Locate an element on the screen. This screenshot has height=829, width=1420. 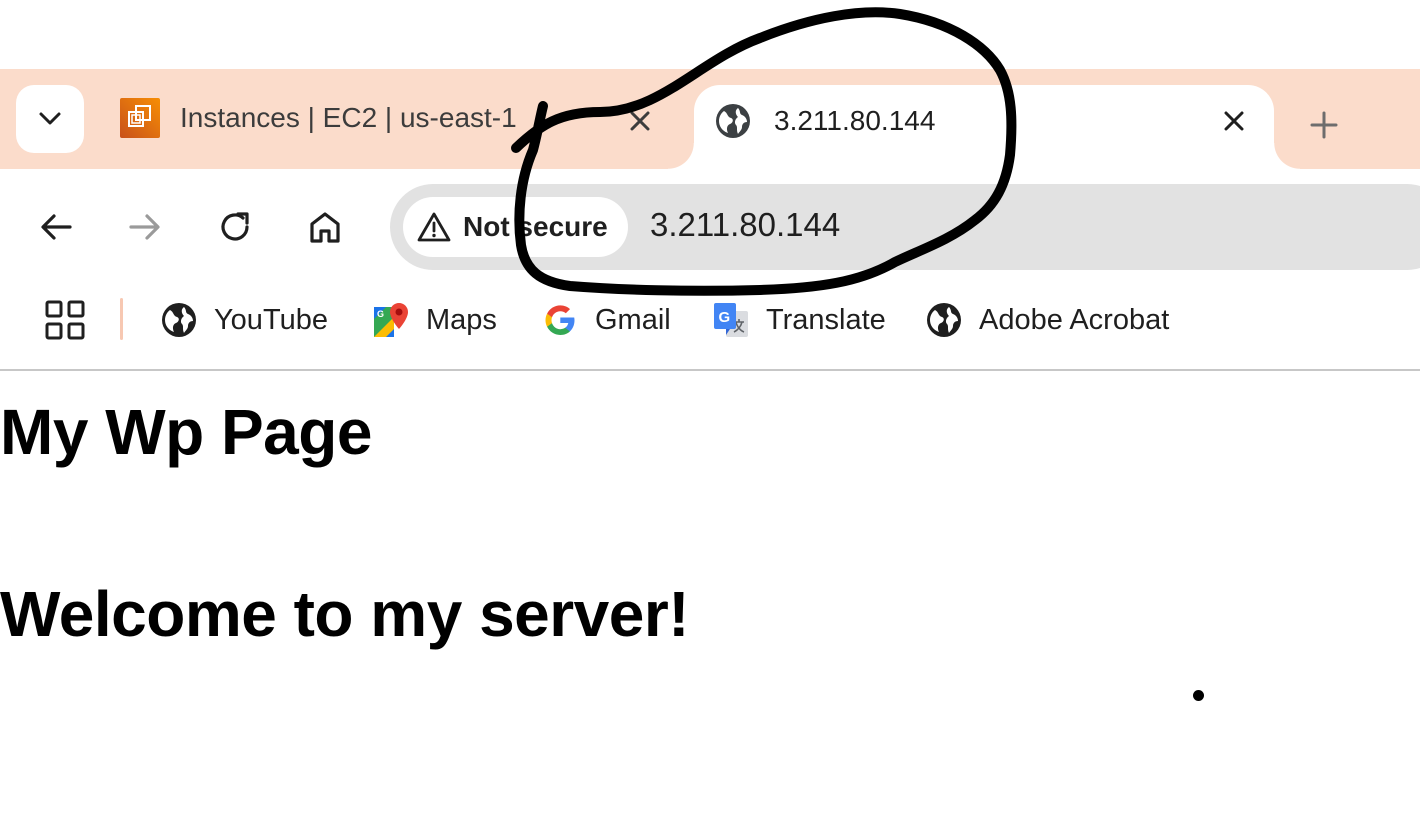
bookmark-maps: G Maps is located at coordinates (434, 320).